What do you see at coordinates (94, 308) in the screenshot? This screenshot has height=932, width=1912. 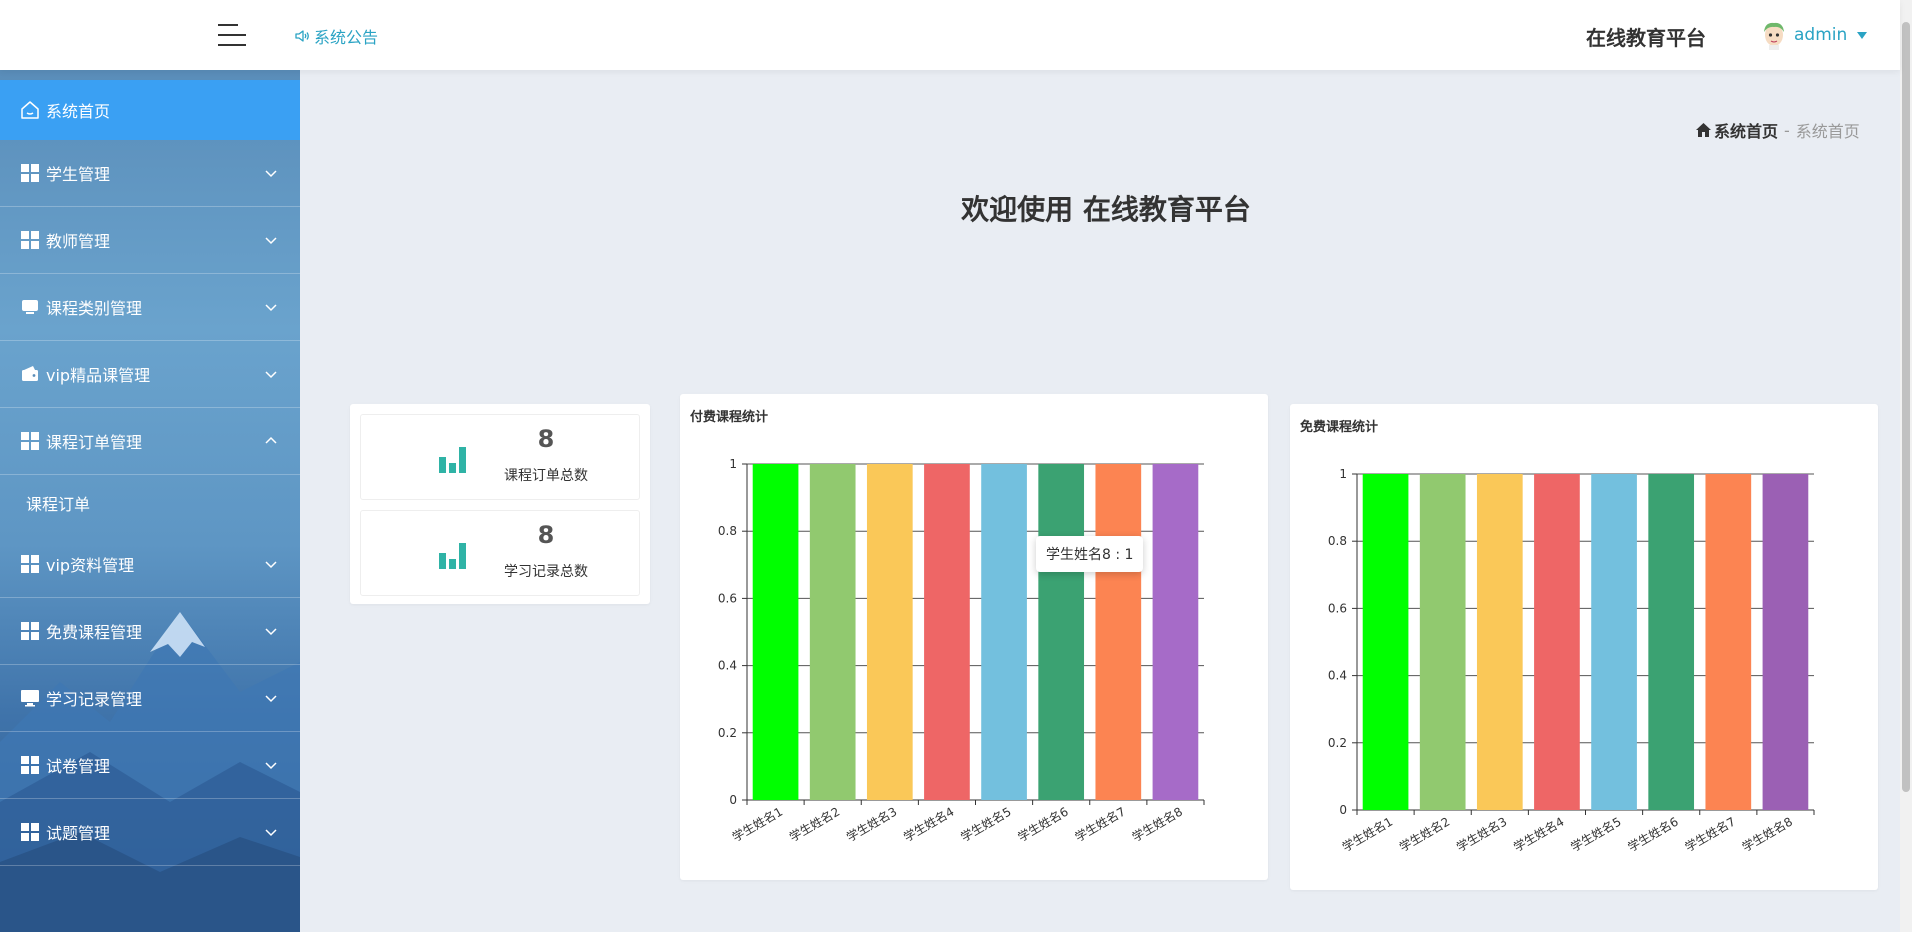 I see `sidebar-item-label: 课程类别管理` at bounding box center [94, 308].